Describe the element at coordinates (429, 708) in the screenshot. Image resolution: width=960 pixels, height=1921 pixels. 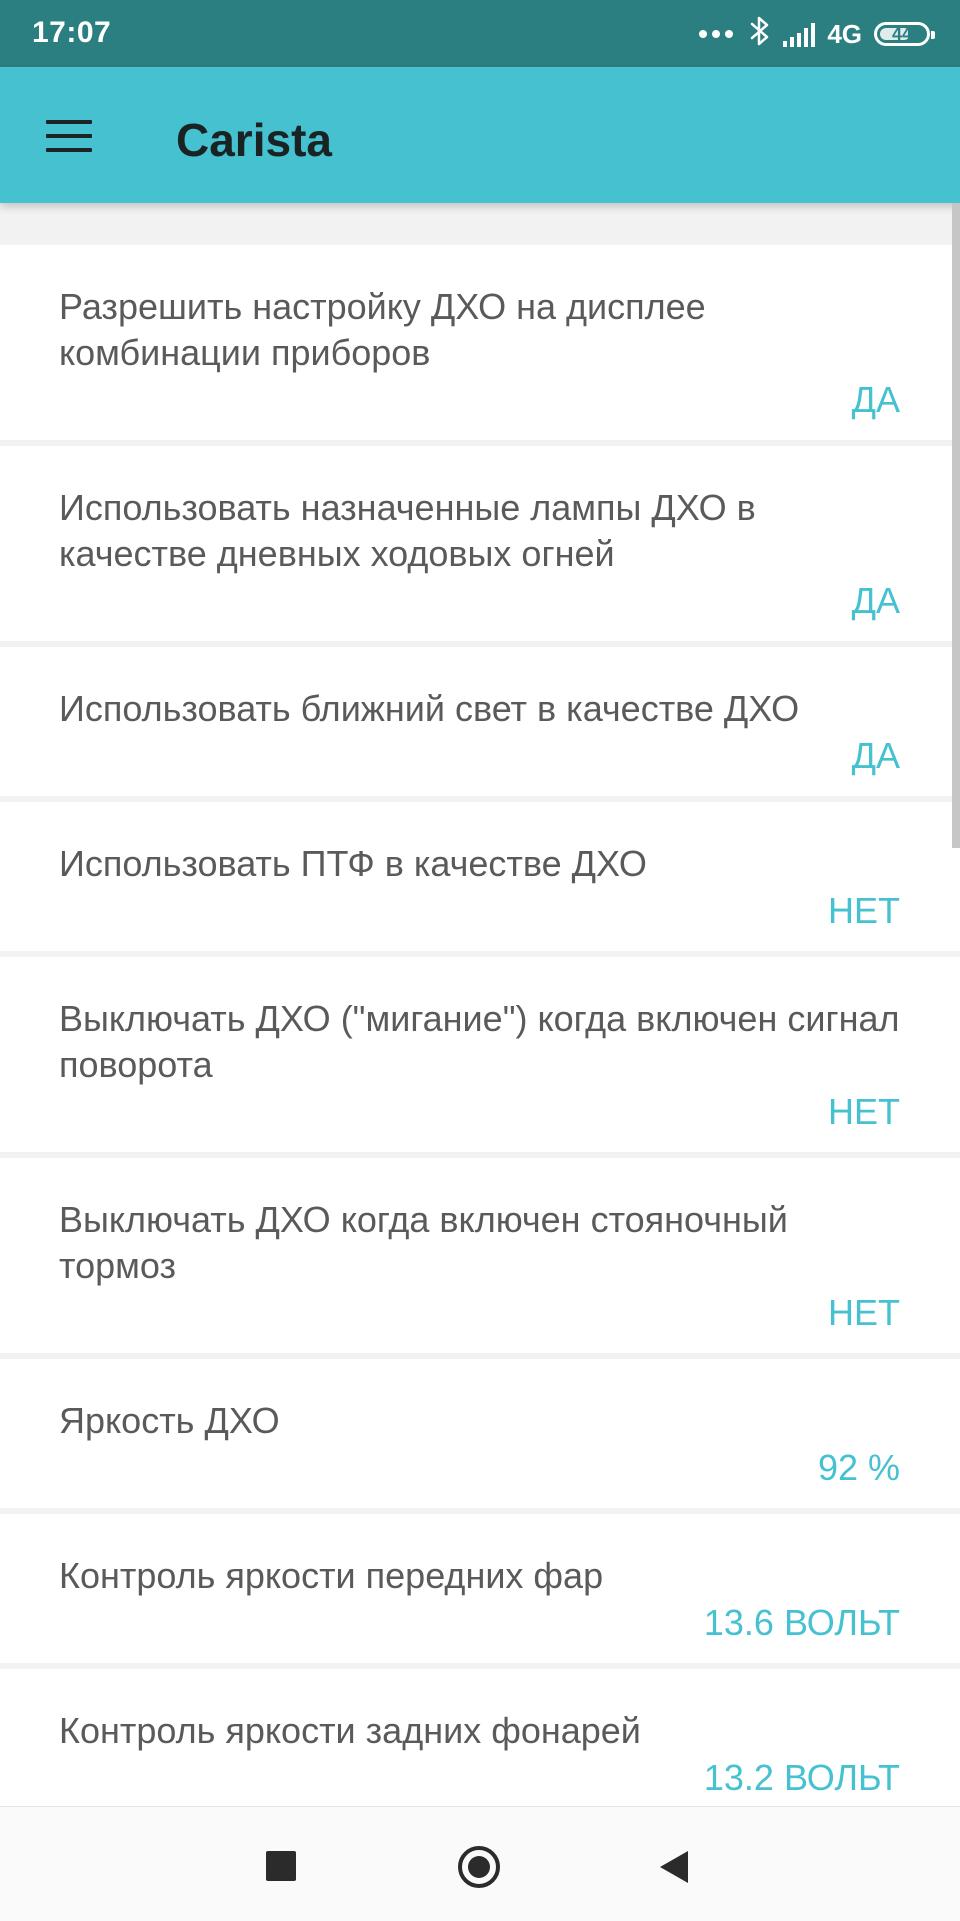
I see `setting-title: Использовать ближний свет в качестве ДХО` at that location.